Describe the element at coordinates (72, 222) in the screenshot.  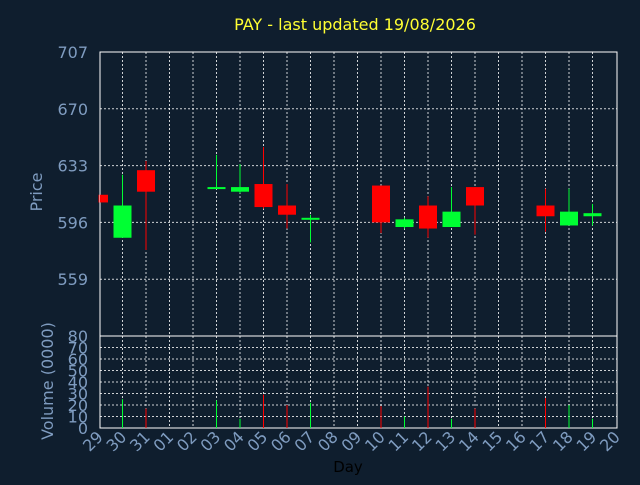
I see `price-tick-label: 596` at that location.